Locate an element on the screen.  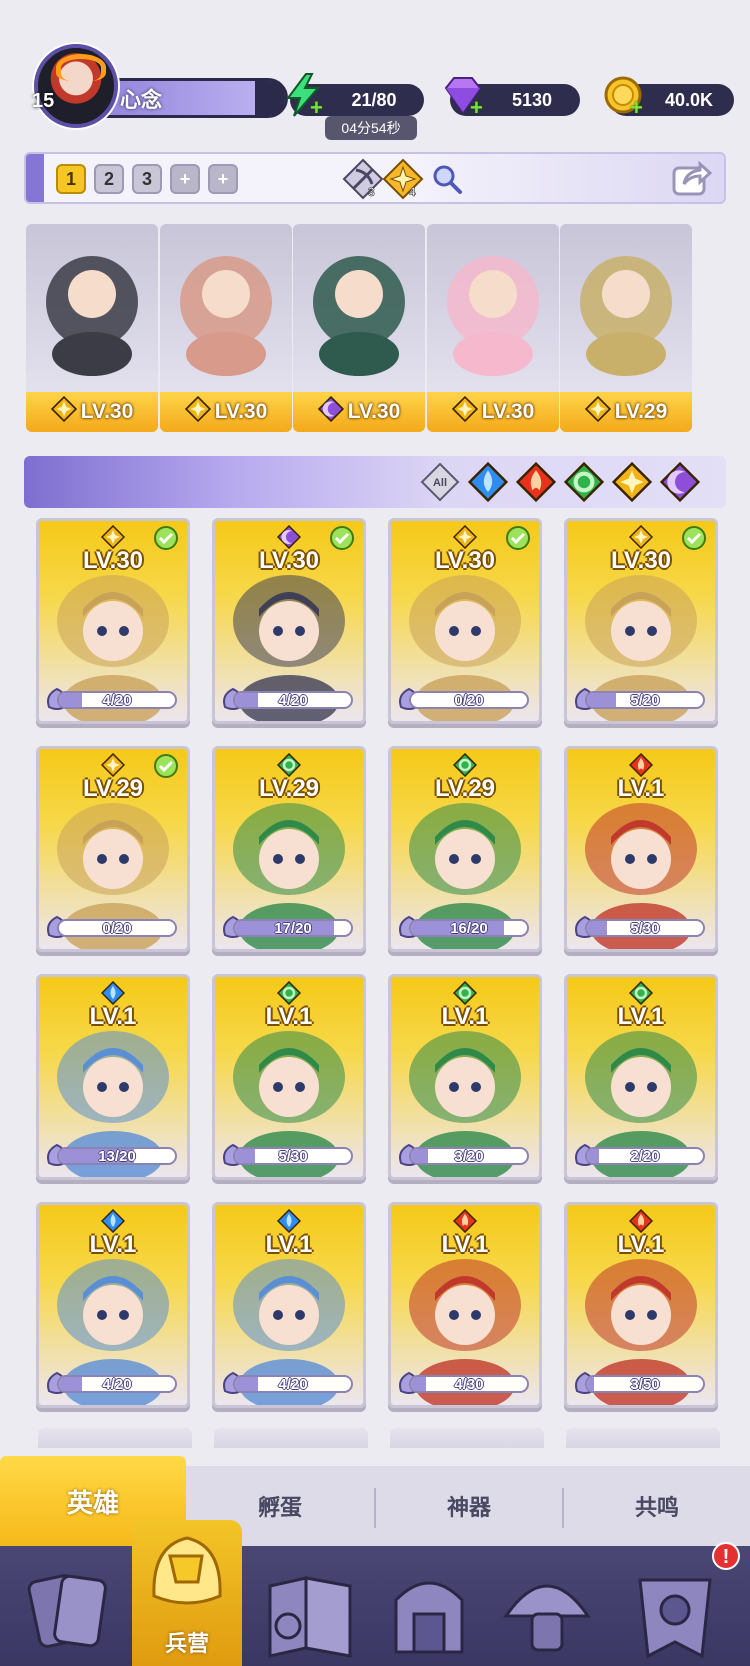
shrine-nav-icon is located at coordinates (429, 1611).